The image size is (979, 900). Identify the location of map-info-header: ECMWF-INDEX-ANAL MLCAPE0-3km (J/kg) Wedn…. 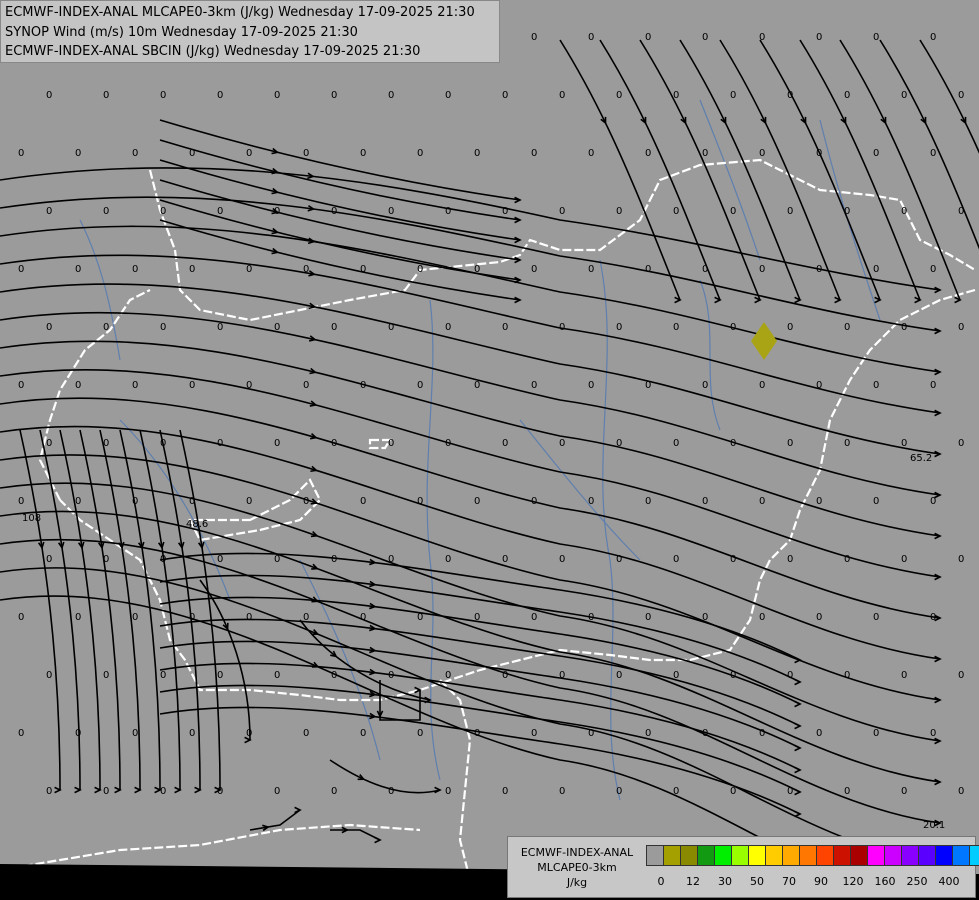
(250, 31).